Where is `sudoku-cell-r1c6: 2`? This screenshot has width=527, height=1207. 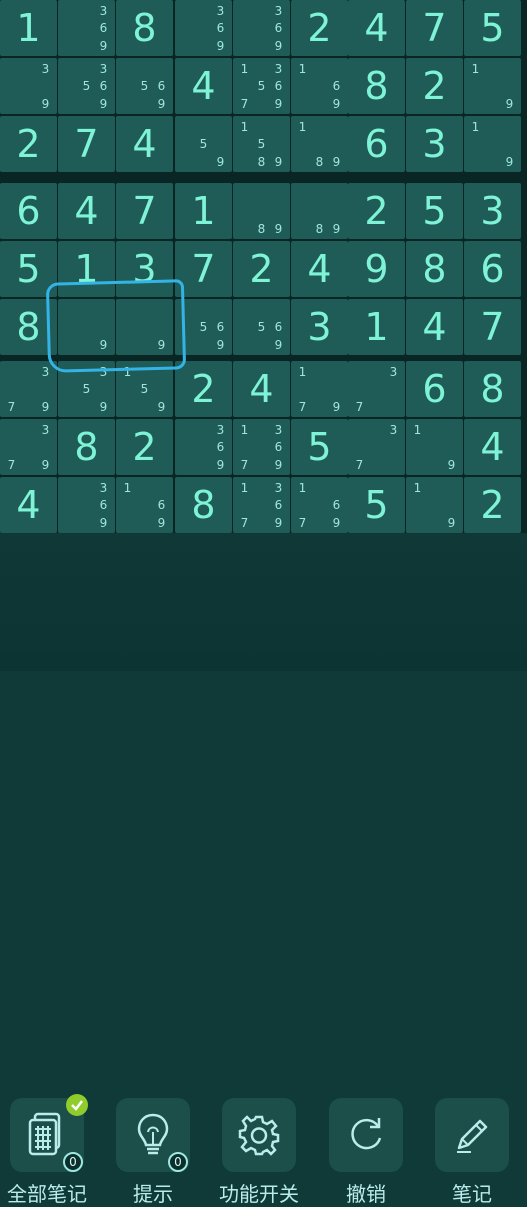
sudoku-cell-r1c6: 2 is located at coordinates (319, 28).